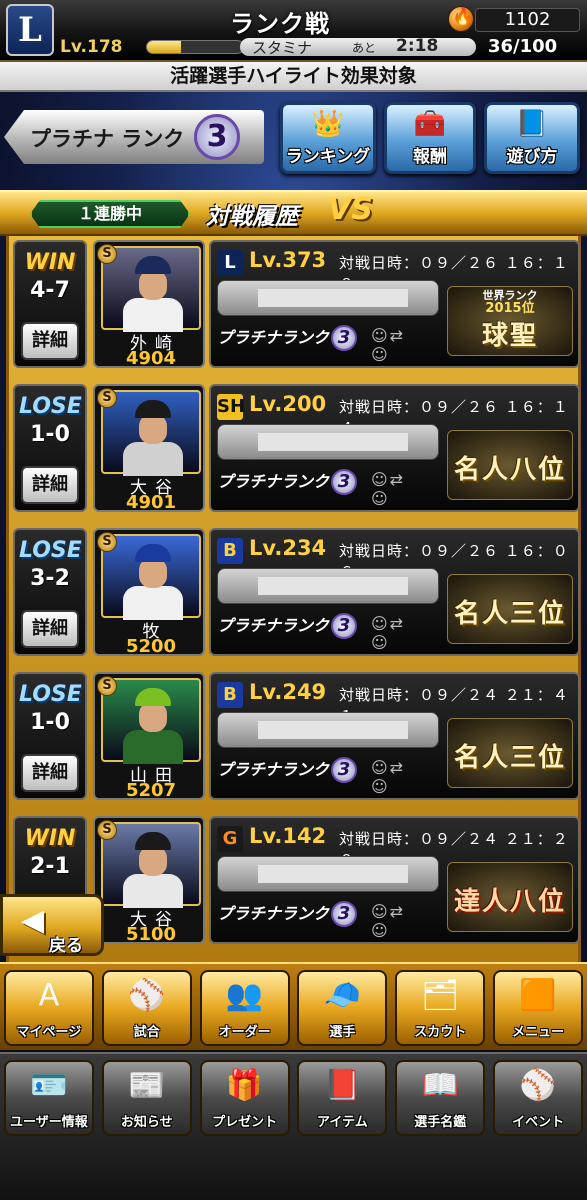  What do you see at coordinates (195, 47) in the screenshot?
I see `level-progress-bar` at bounding box center [195, 47].